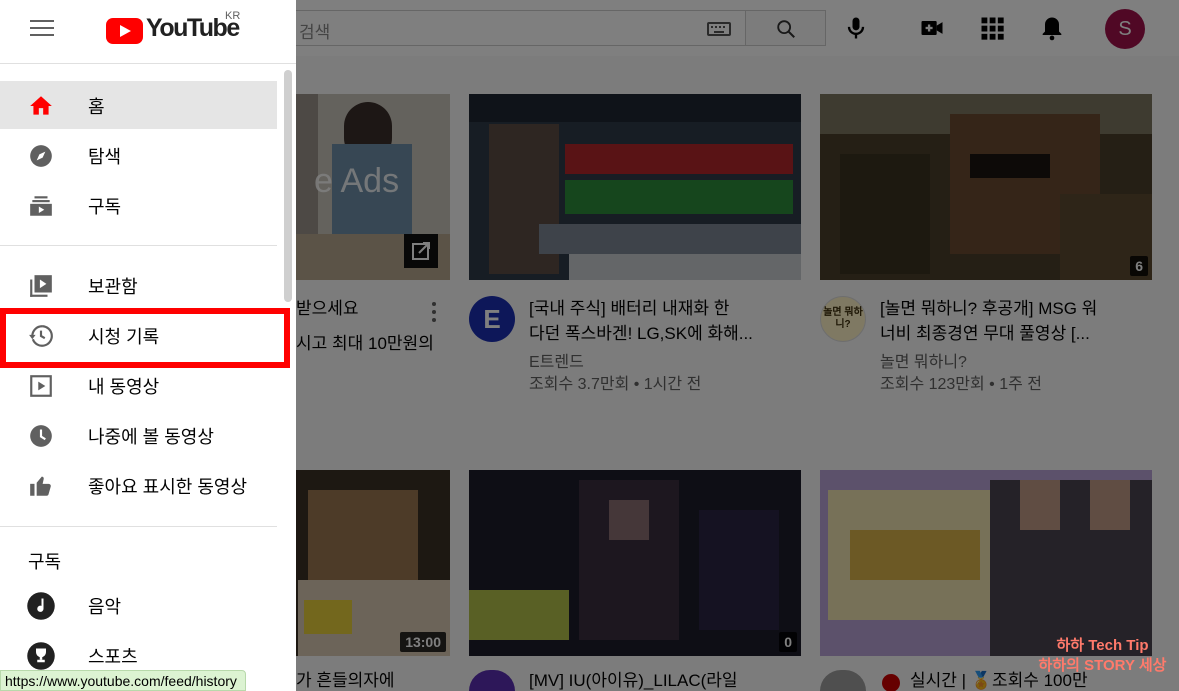 This screenshot has height=691, width=1179. I want to click on nav-item-explore: 탐색, so click(138, 155).